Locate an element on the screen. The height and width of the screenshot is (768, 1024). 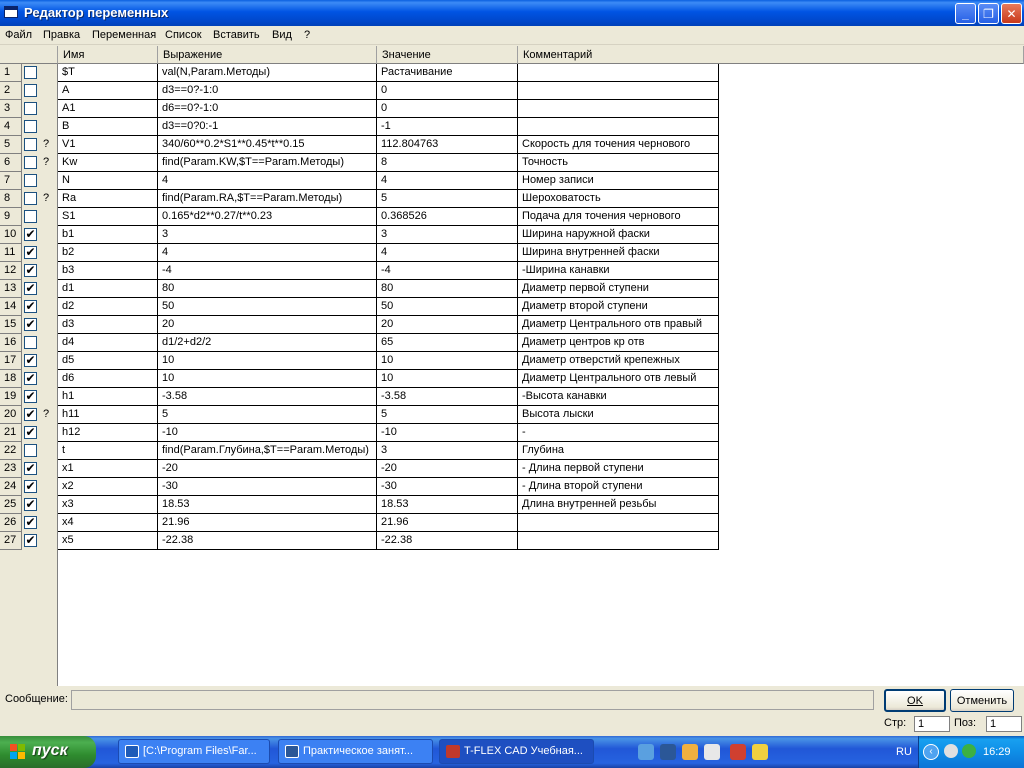
cell-value: 0 is located at coordinates (447, 91).